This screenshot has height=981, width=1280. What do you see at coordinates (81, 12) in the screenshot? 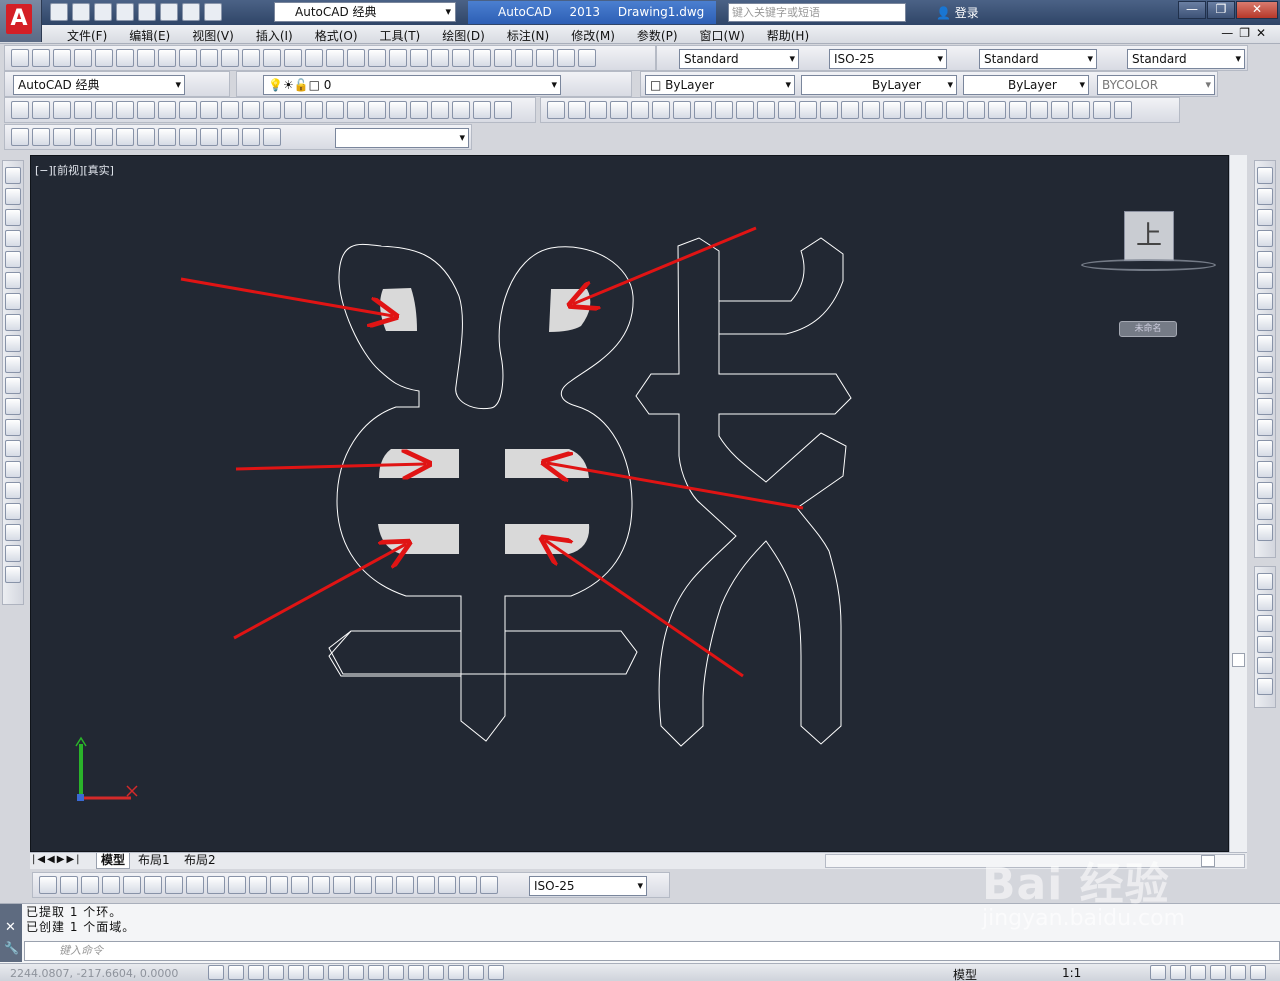
I see `open-file-icon` at bounding box center [81, 12].